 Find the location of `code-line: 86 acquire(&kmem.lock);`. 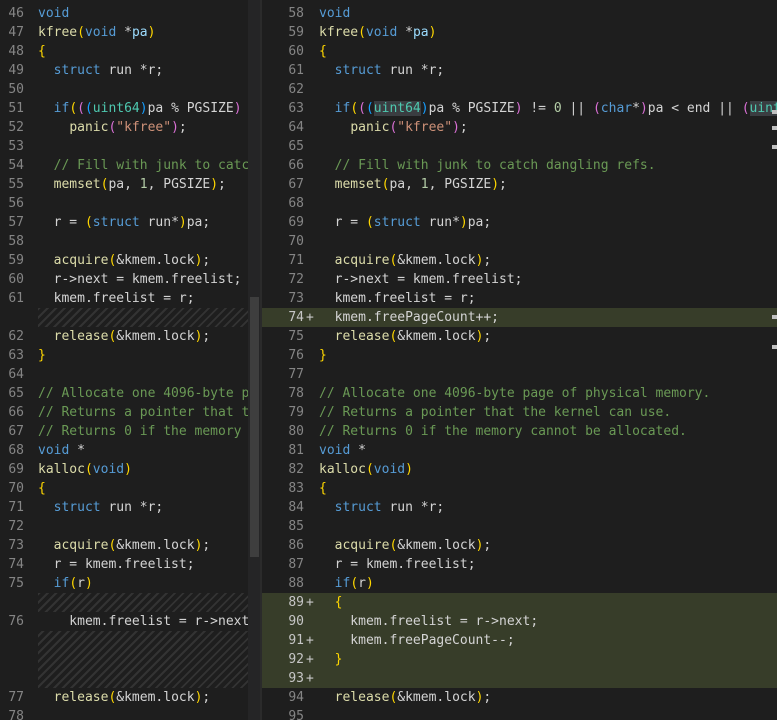

code-line: 86 acquire(&kmem.lock); is located at coordinates (519, 545).